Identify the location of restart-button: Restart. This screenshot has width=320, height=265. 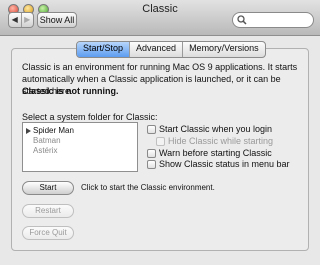
(48, 211).